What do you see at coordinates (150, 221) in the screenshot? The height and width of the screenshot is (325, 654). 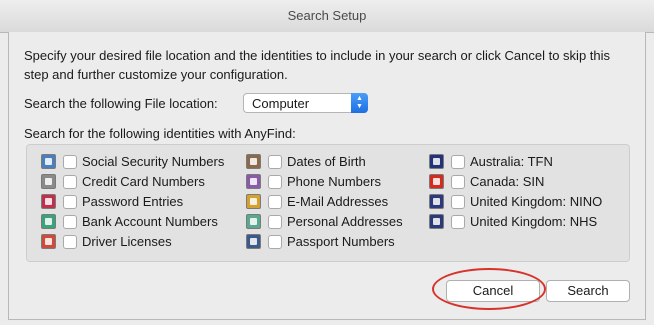 I see `option-label: Bank Account Numbers` at bounding box center [150, 221].